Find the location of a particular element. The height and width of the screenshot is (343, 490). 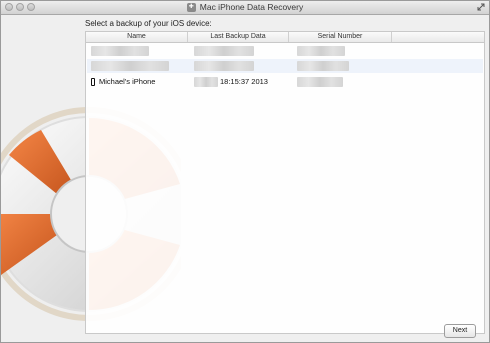

table-row: Michael's iPhone 18:15:37 2013 is located at coordinates (285, 82).